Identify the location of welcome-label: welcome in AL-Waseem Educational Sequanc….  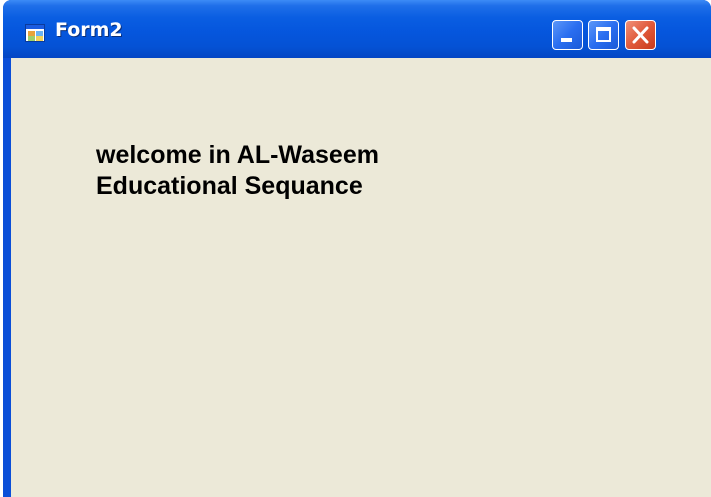
(331, 171).